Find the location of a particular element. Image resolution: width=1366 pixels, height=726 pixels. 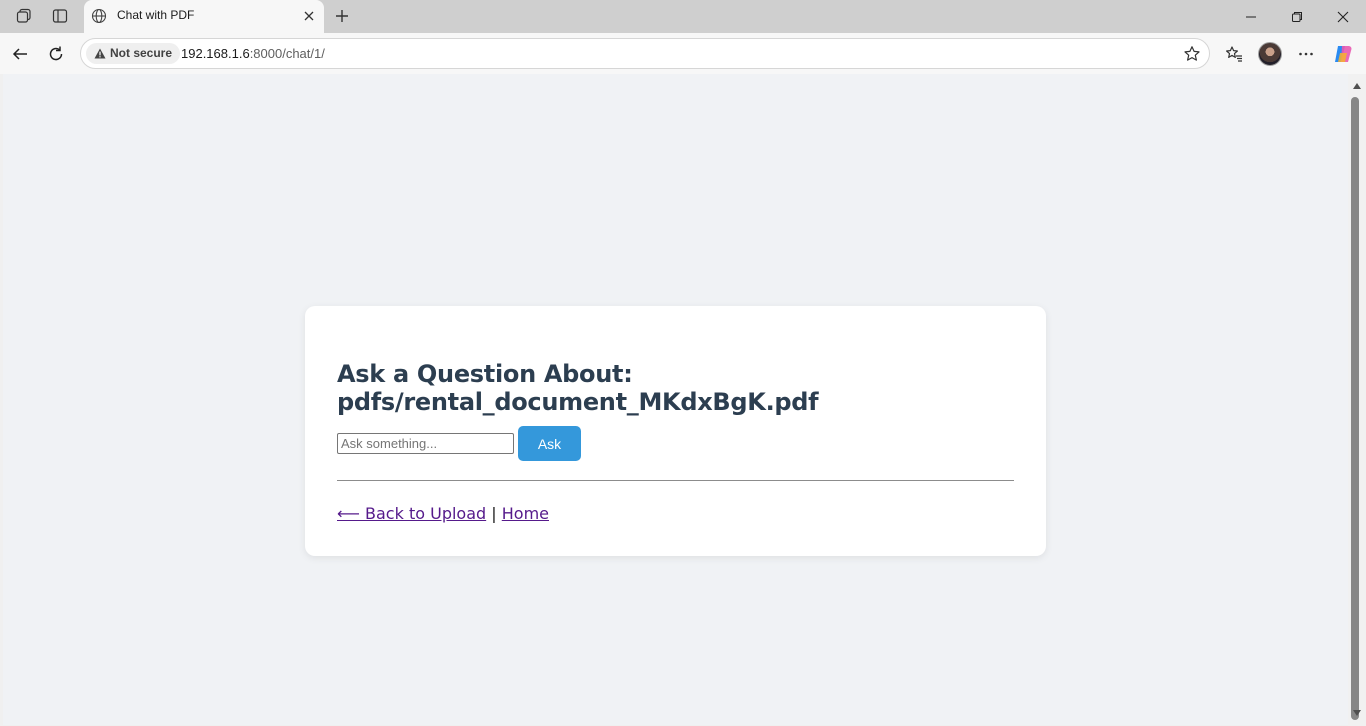

globe-icon is located at coordinates (99, 18).